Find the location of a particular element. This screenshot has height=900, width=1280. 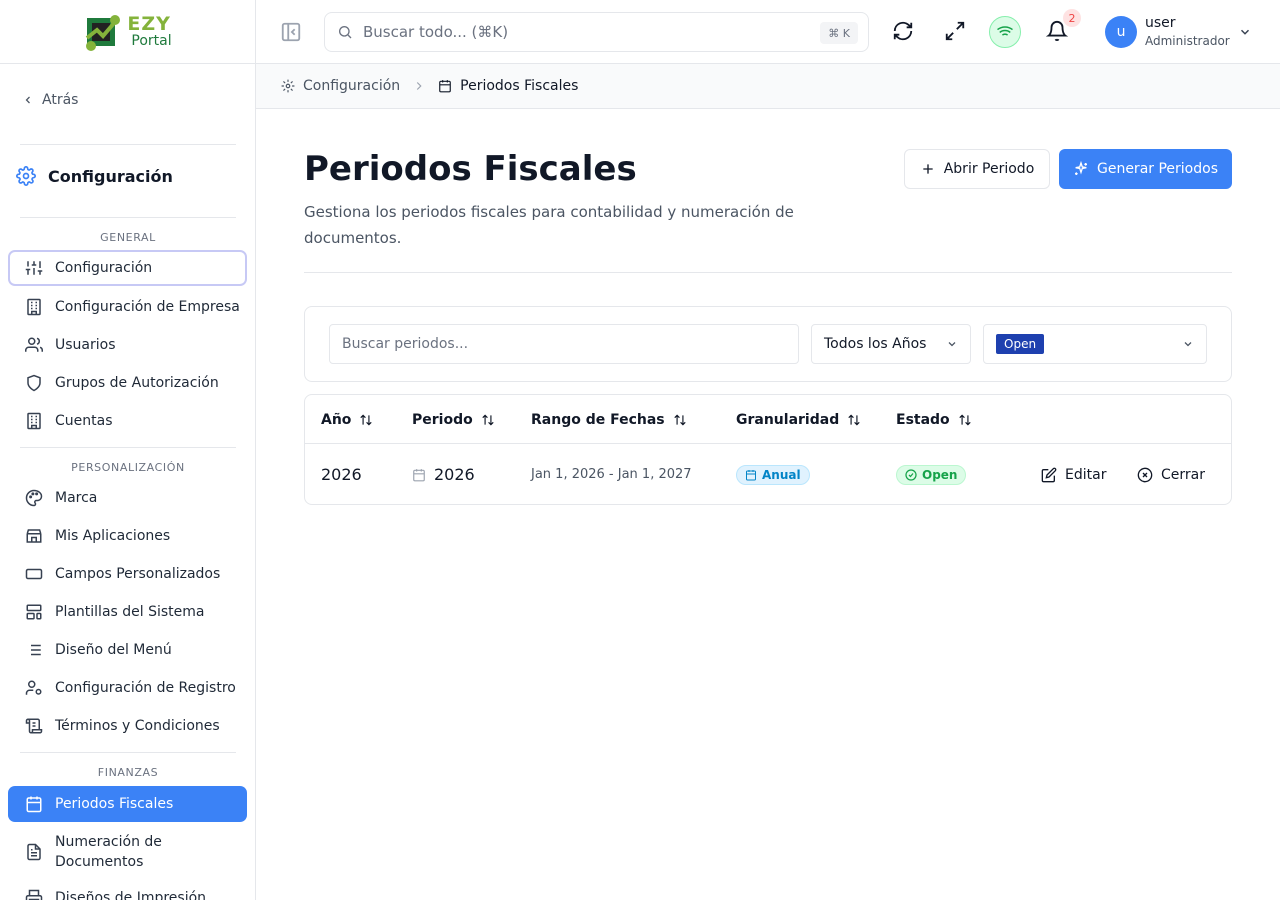

sidebar-item-registro: Configuración de Registro is located at coordinates (127, 688).